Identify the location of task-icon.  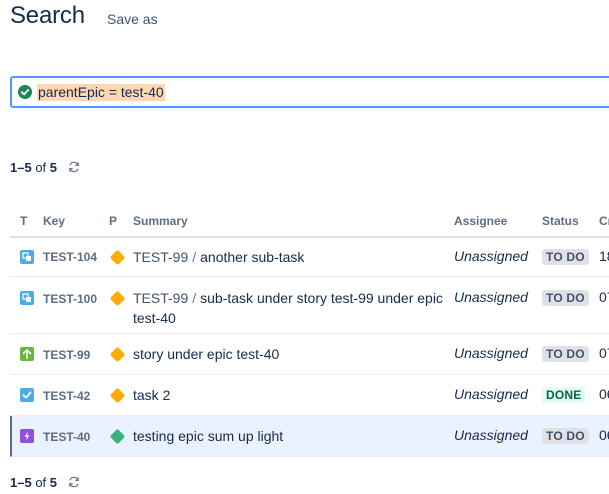
(27, 395).